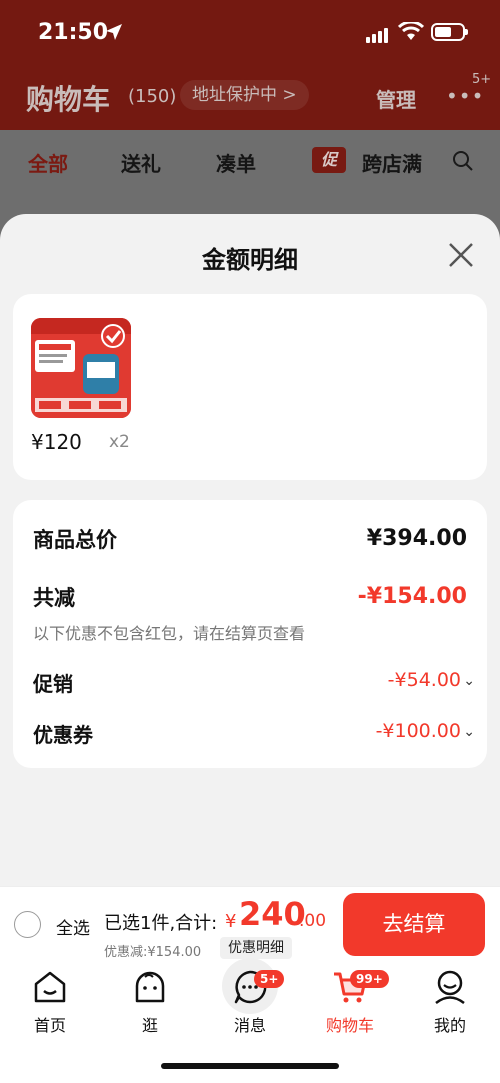  What do you see at coordinates (450, 987) in the screenshot?
I see `profile-icon` at bounding box center [450, 987].